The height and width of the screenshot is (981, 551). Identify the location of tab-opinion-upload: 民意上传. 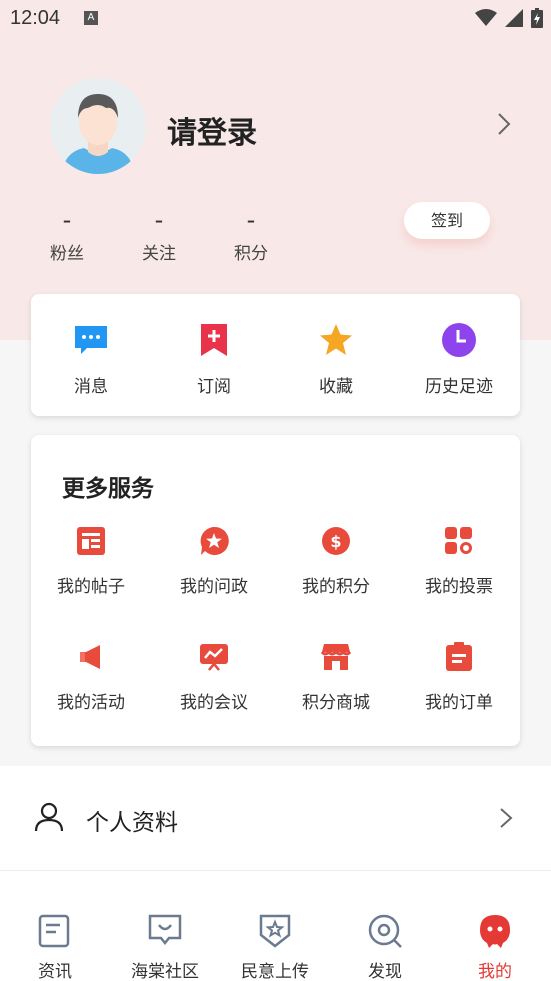
(275, 947).